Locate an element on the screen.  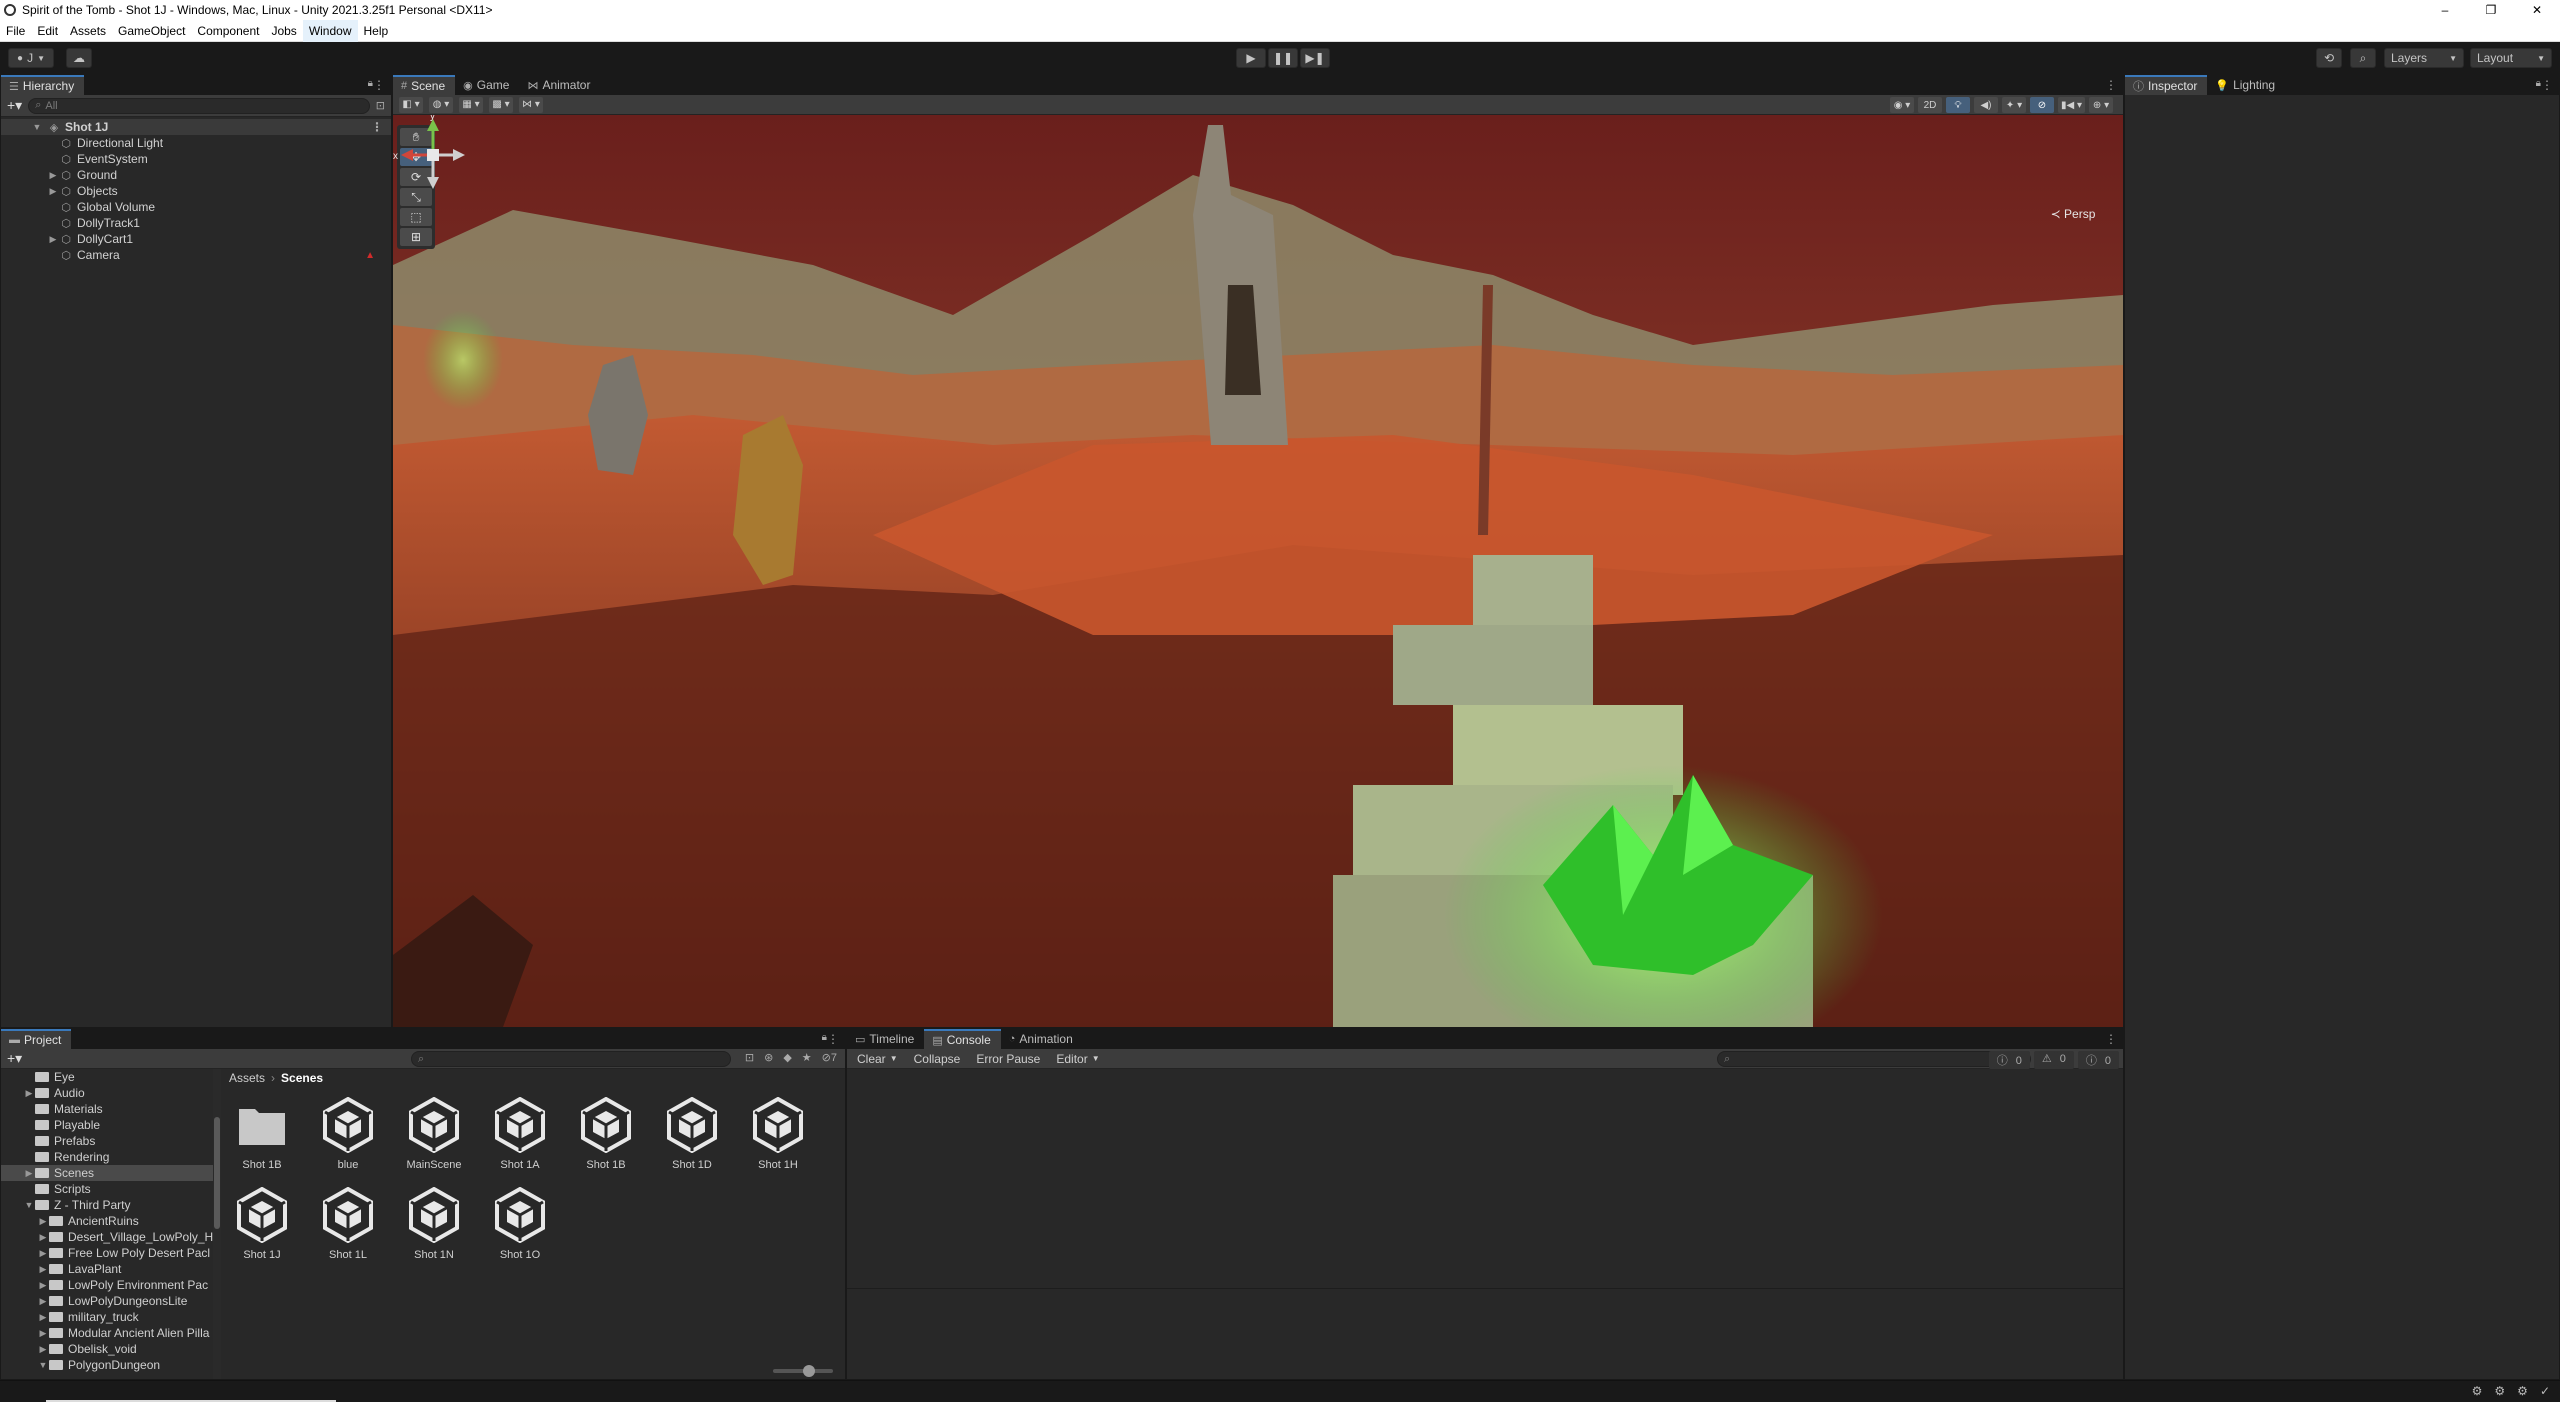
warning-icon: ▲ is located at coordinates (370, 255).